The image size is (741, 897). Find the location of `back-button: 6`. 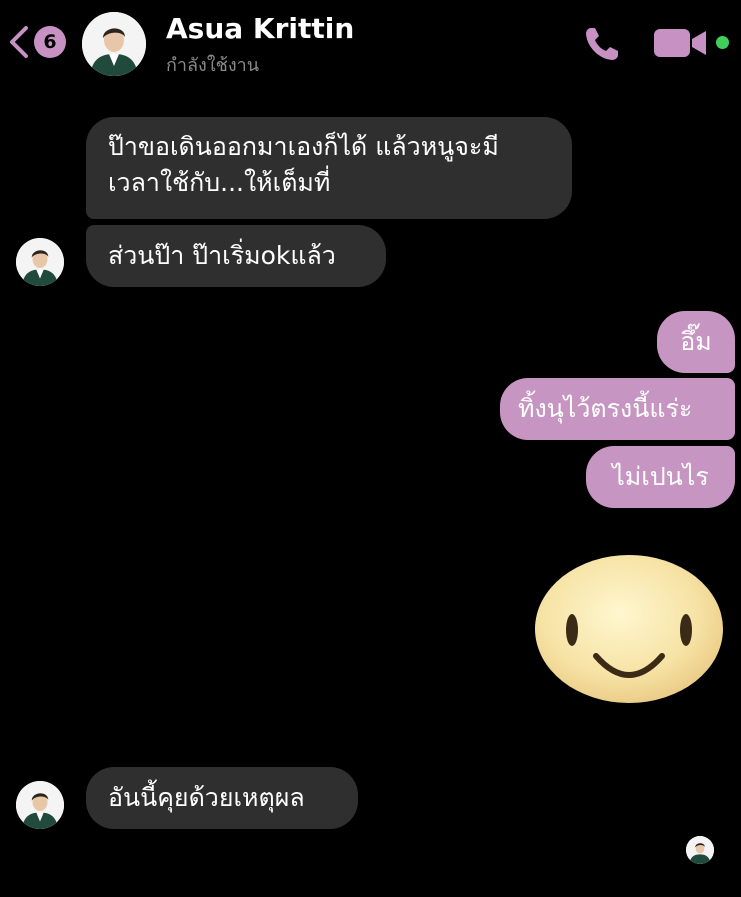

back-button: 6 is located at coordinates (36, 42).